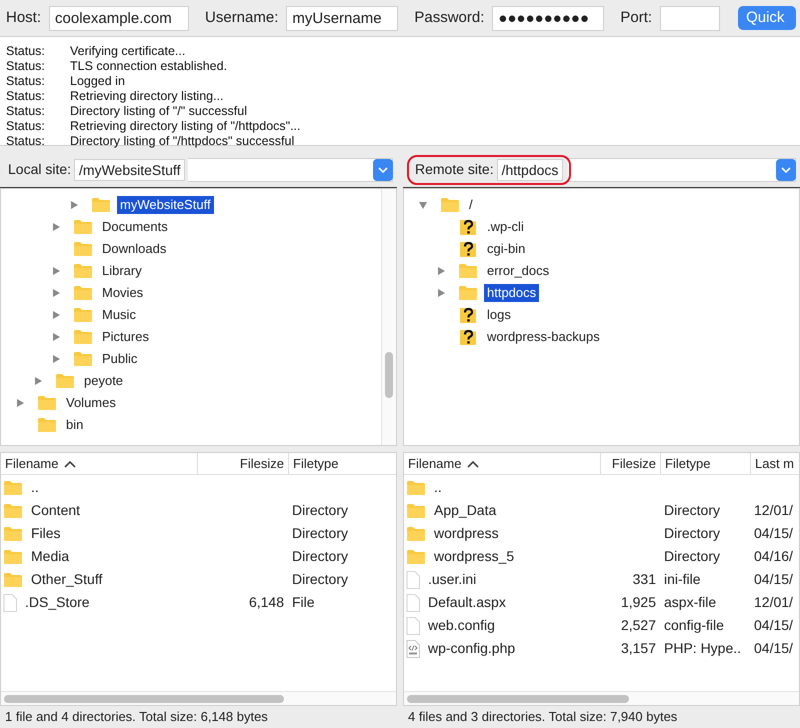  What do you see at coordinates (119, 315) in the screenshot?
I see `tree-item: Music` at bounding box center [119, 315].